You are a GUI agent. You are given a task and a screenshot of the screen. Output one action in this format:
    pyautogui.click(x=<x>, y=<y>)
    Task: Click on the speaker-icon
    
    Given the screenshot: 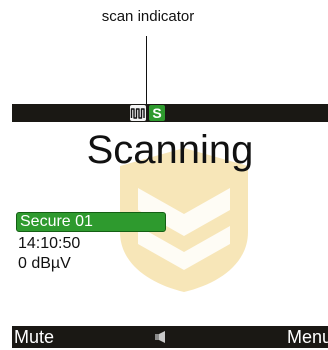 What is the action you would take?
    pyautogui.click(x=160, y=337)
    